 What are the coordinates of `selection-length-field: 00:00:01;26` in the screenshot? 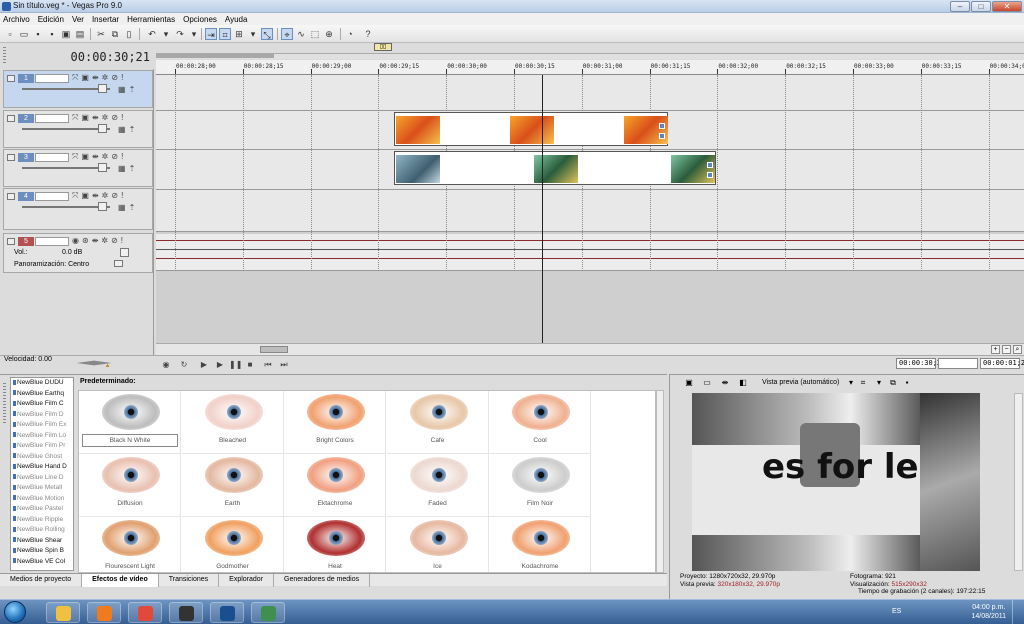 It's located at (1002, 363).